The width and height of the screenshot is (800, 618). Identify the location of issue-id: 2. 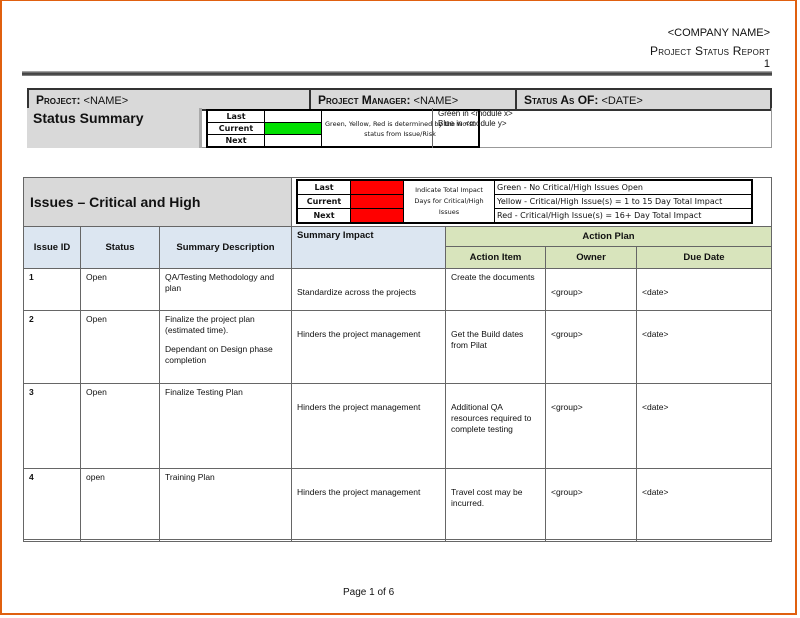
(52, 347).